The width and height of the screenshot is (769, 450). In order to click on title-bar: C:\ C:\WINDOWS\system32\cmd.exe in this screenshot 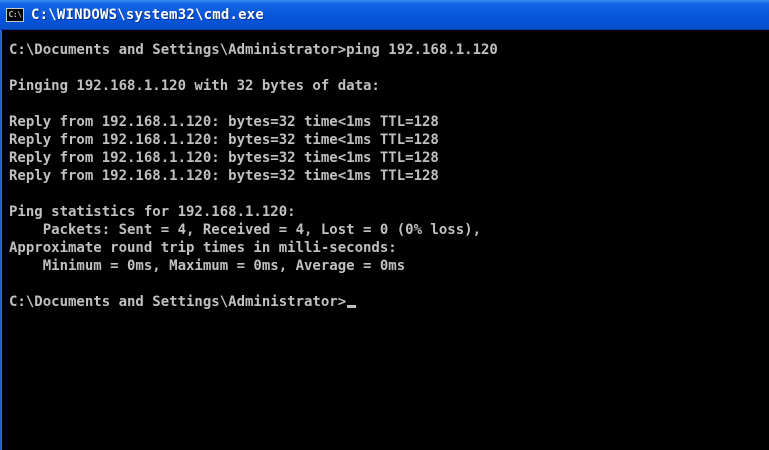, I will do `click(384, 15)`.